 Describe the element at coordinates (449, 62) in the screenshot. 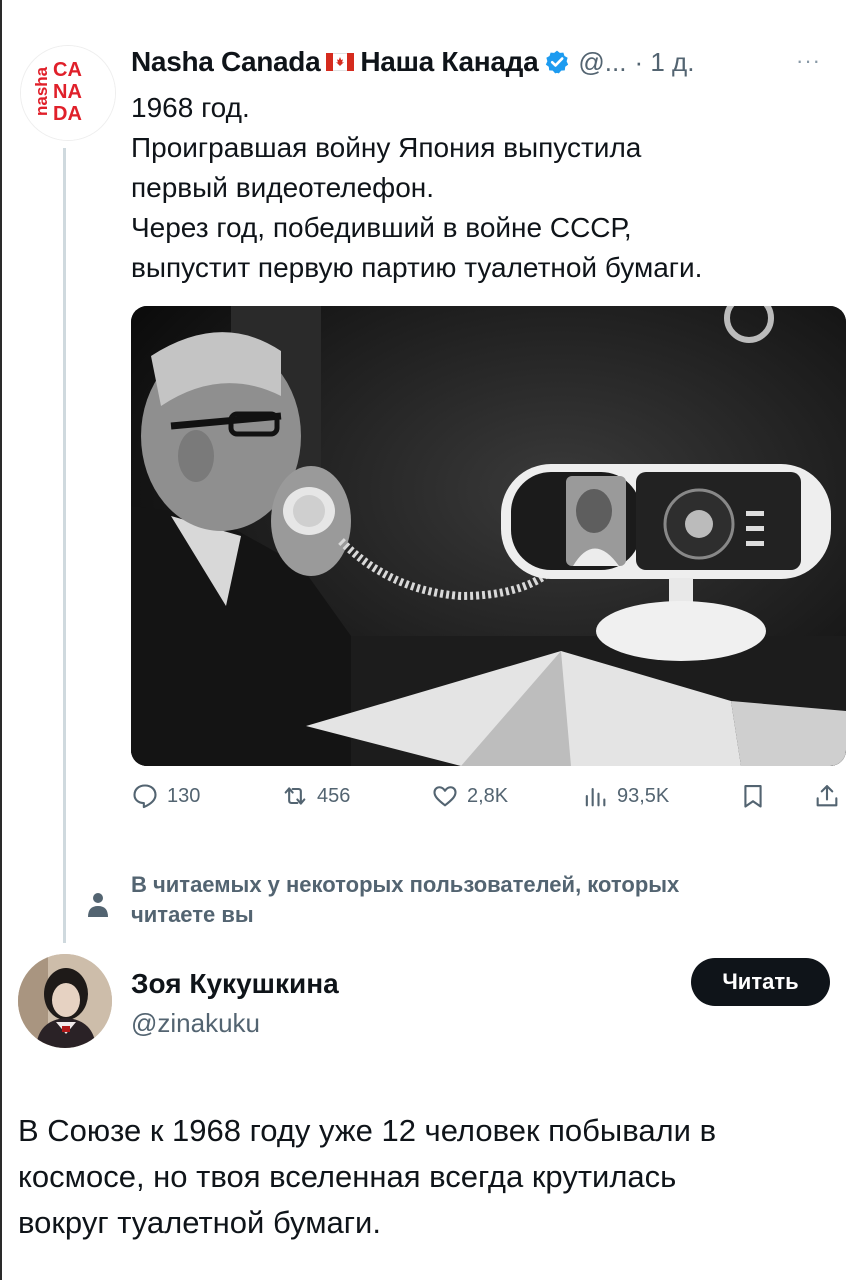

I see `author-name-ru: Наша Канада` at that location.